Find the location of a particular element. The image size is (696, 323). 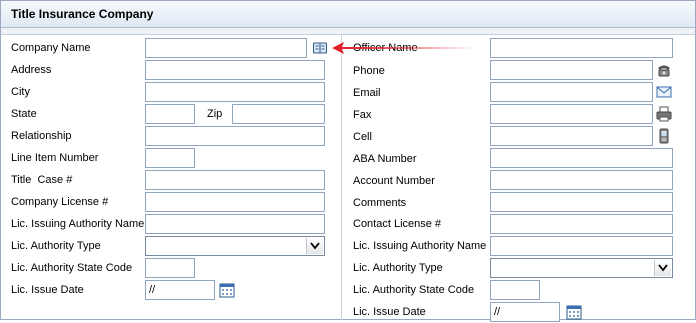

comments-input is located at coordinates (581, 202).